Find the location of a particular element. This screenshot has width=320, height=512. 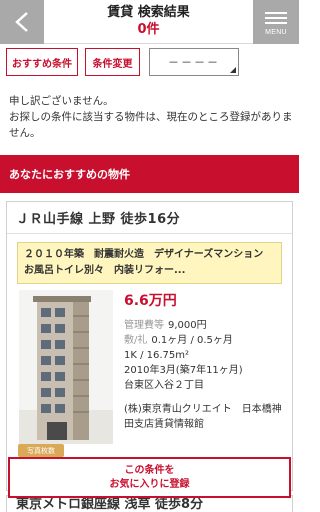

message-line-2: お探しの条件に該当する物件は、現在のところ登録がありません。 is located at coordinates (151, 125).